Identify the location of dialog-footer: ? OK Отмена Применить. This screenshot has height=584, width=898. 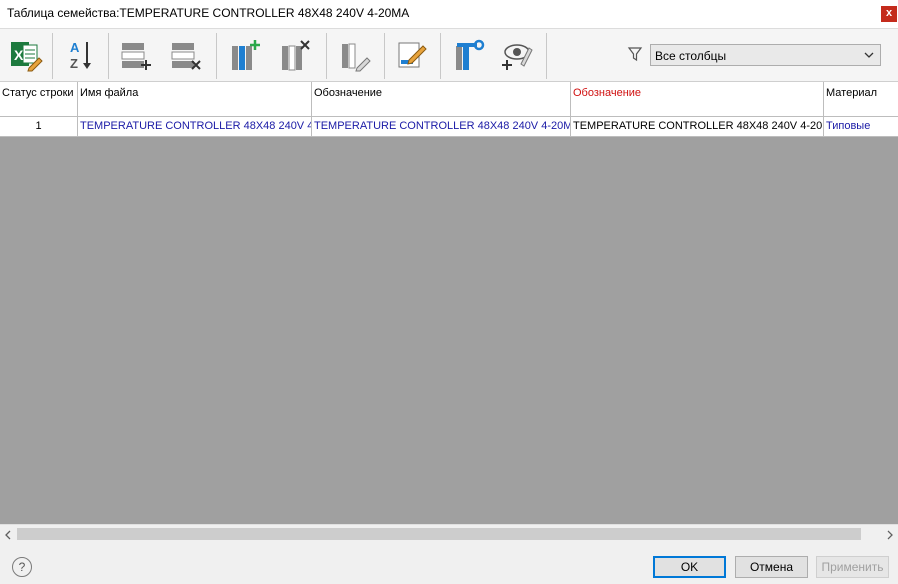
(449, 563).